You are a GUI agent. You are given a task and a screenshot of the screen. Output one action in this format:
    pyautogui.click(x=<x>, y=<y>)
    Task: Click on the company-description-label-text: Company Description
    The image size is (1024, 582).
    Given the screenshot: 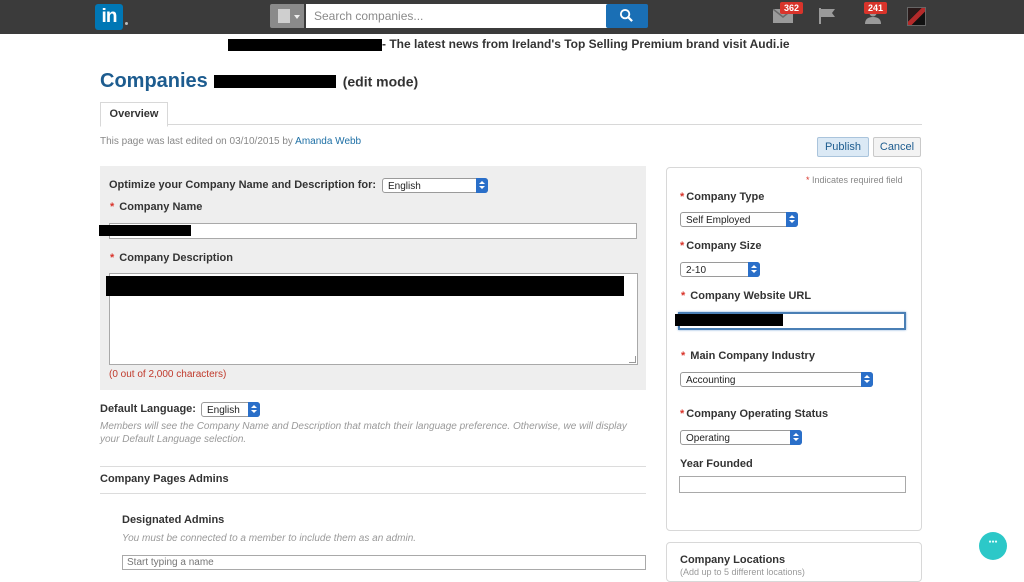 What is the action you would take?
    pyautogui.click(x=176, y=258)
    